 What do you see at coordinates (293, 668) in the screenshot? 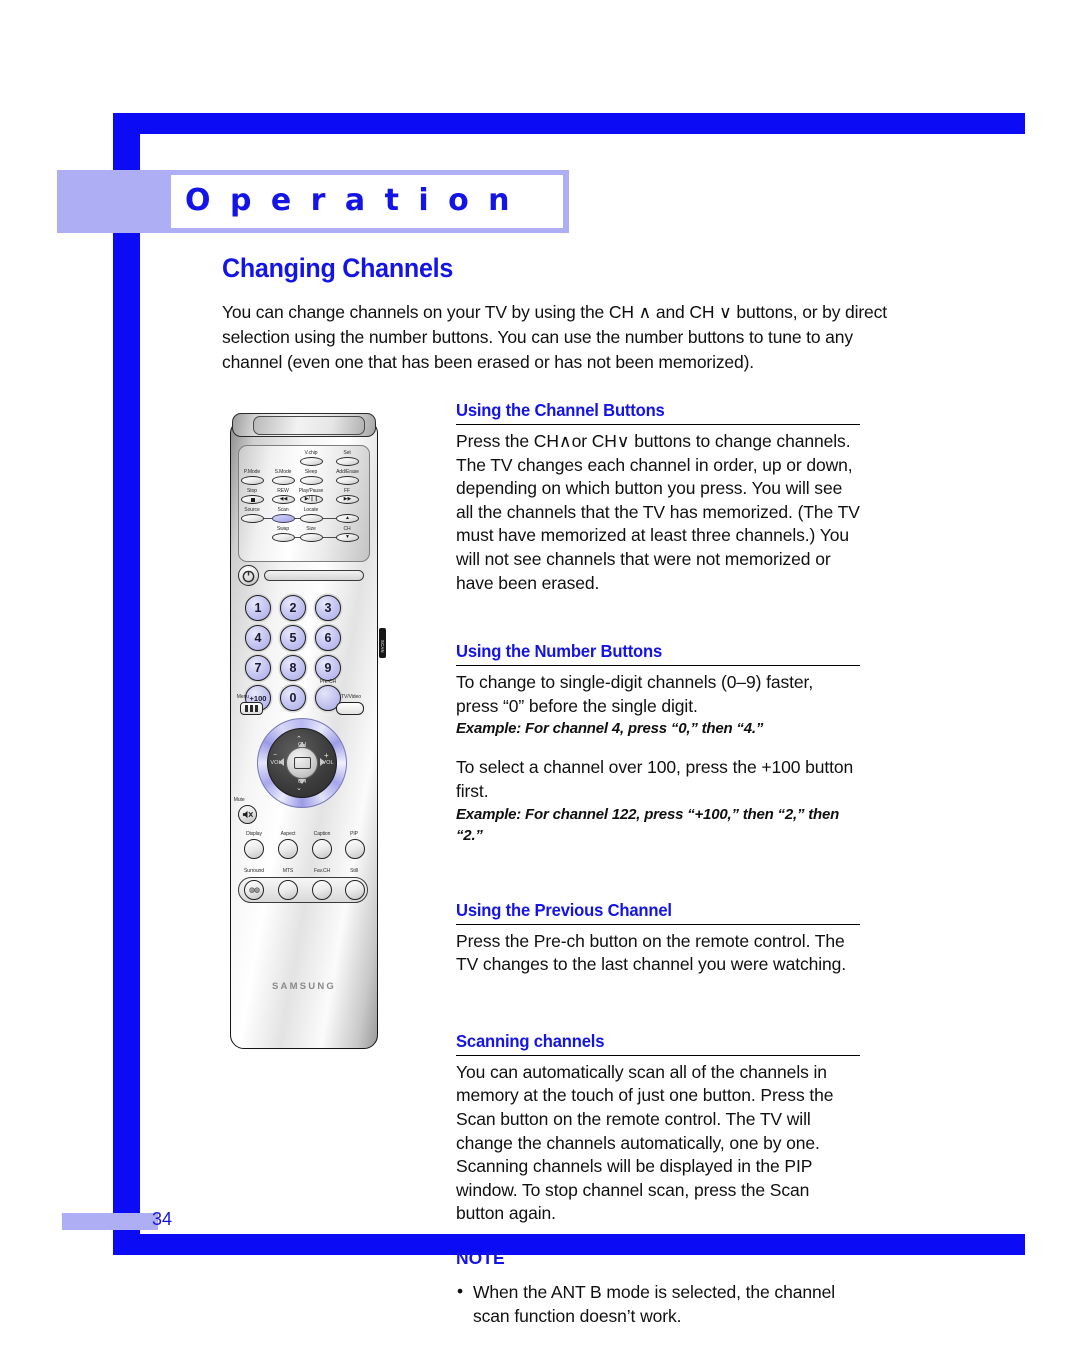
I see `number-button-8: 8` at bounding box center [293, 668].